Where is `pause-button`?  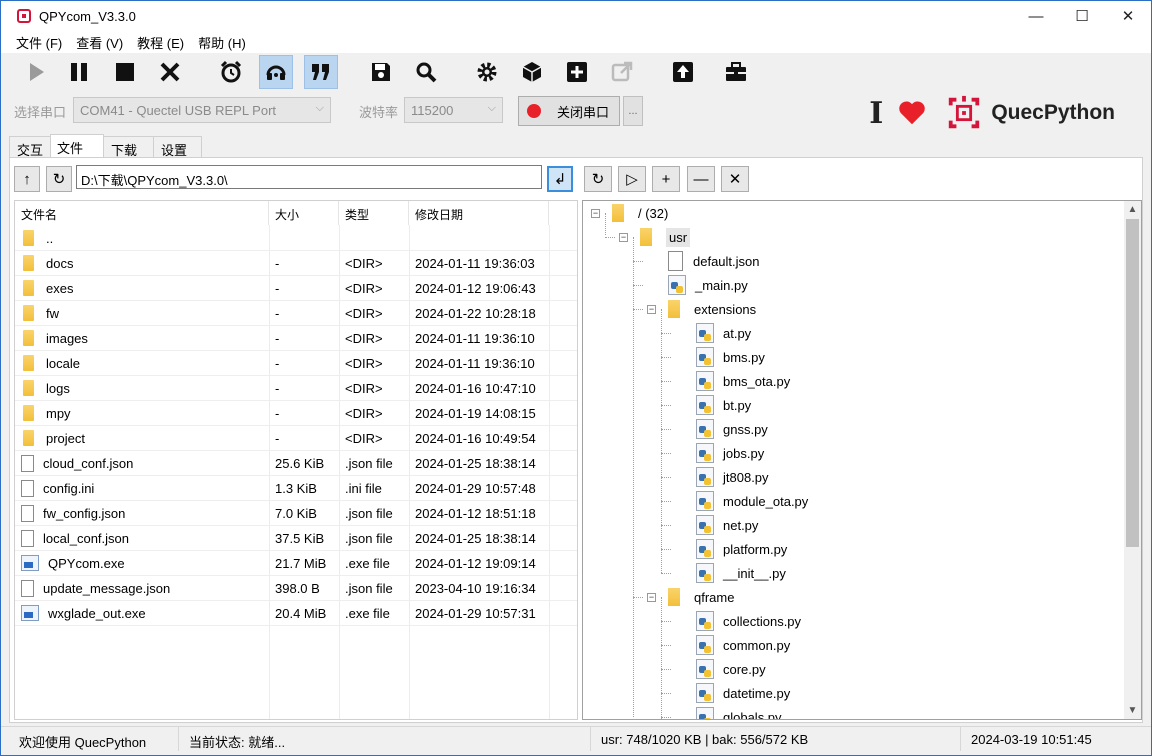
pause-button is located at coordinates (79, 72).